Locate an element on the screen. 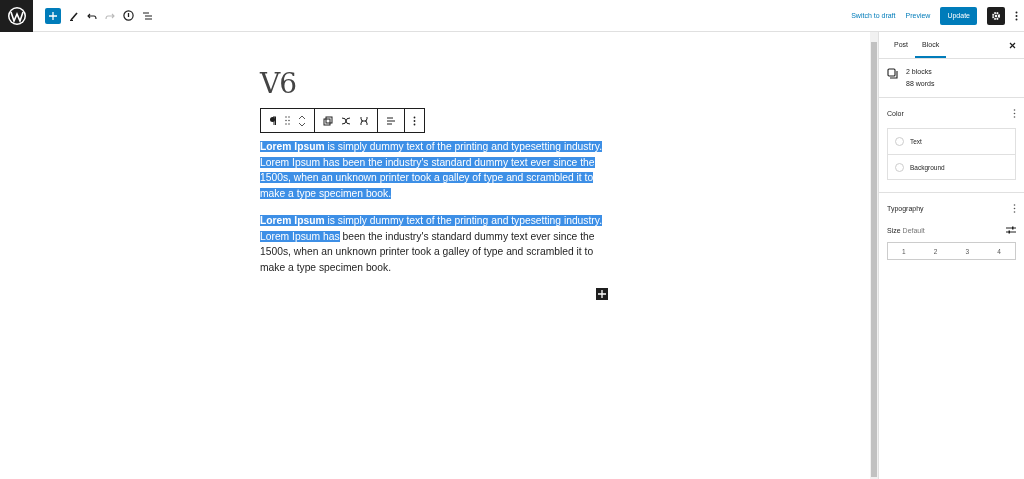 The width and height of the screenshot is (1024, 479). drag-handle is located at coordinates (287, 120).